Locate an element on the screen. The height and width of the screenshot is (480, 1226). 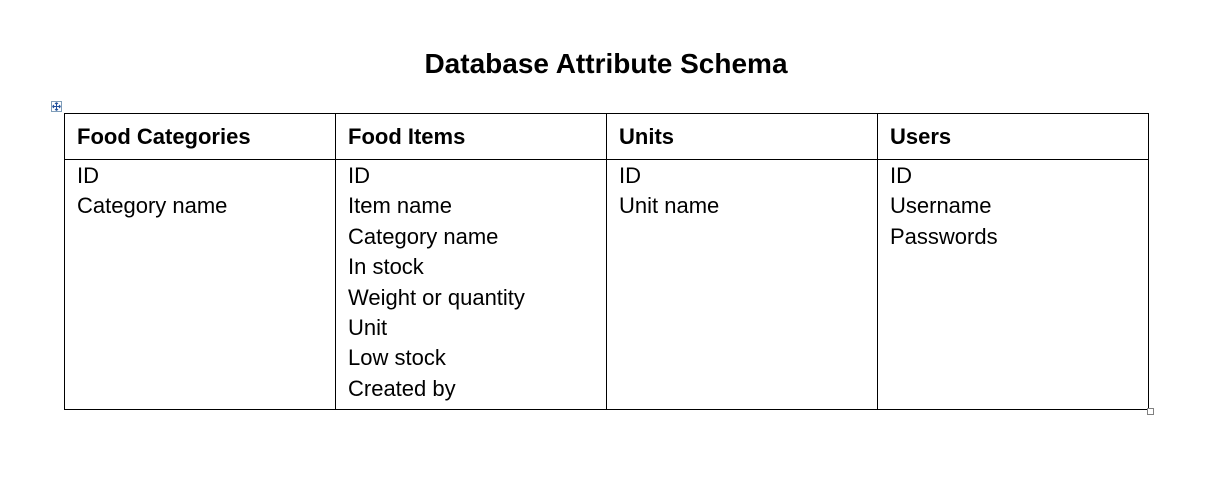
header-row: Food Categories Food Items Units Users is located at coordinates (606, 136).